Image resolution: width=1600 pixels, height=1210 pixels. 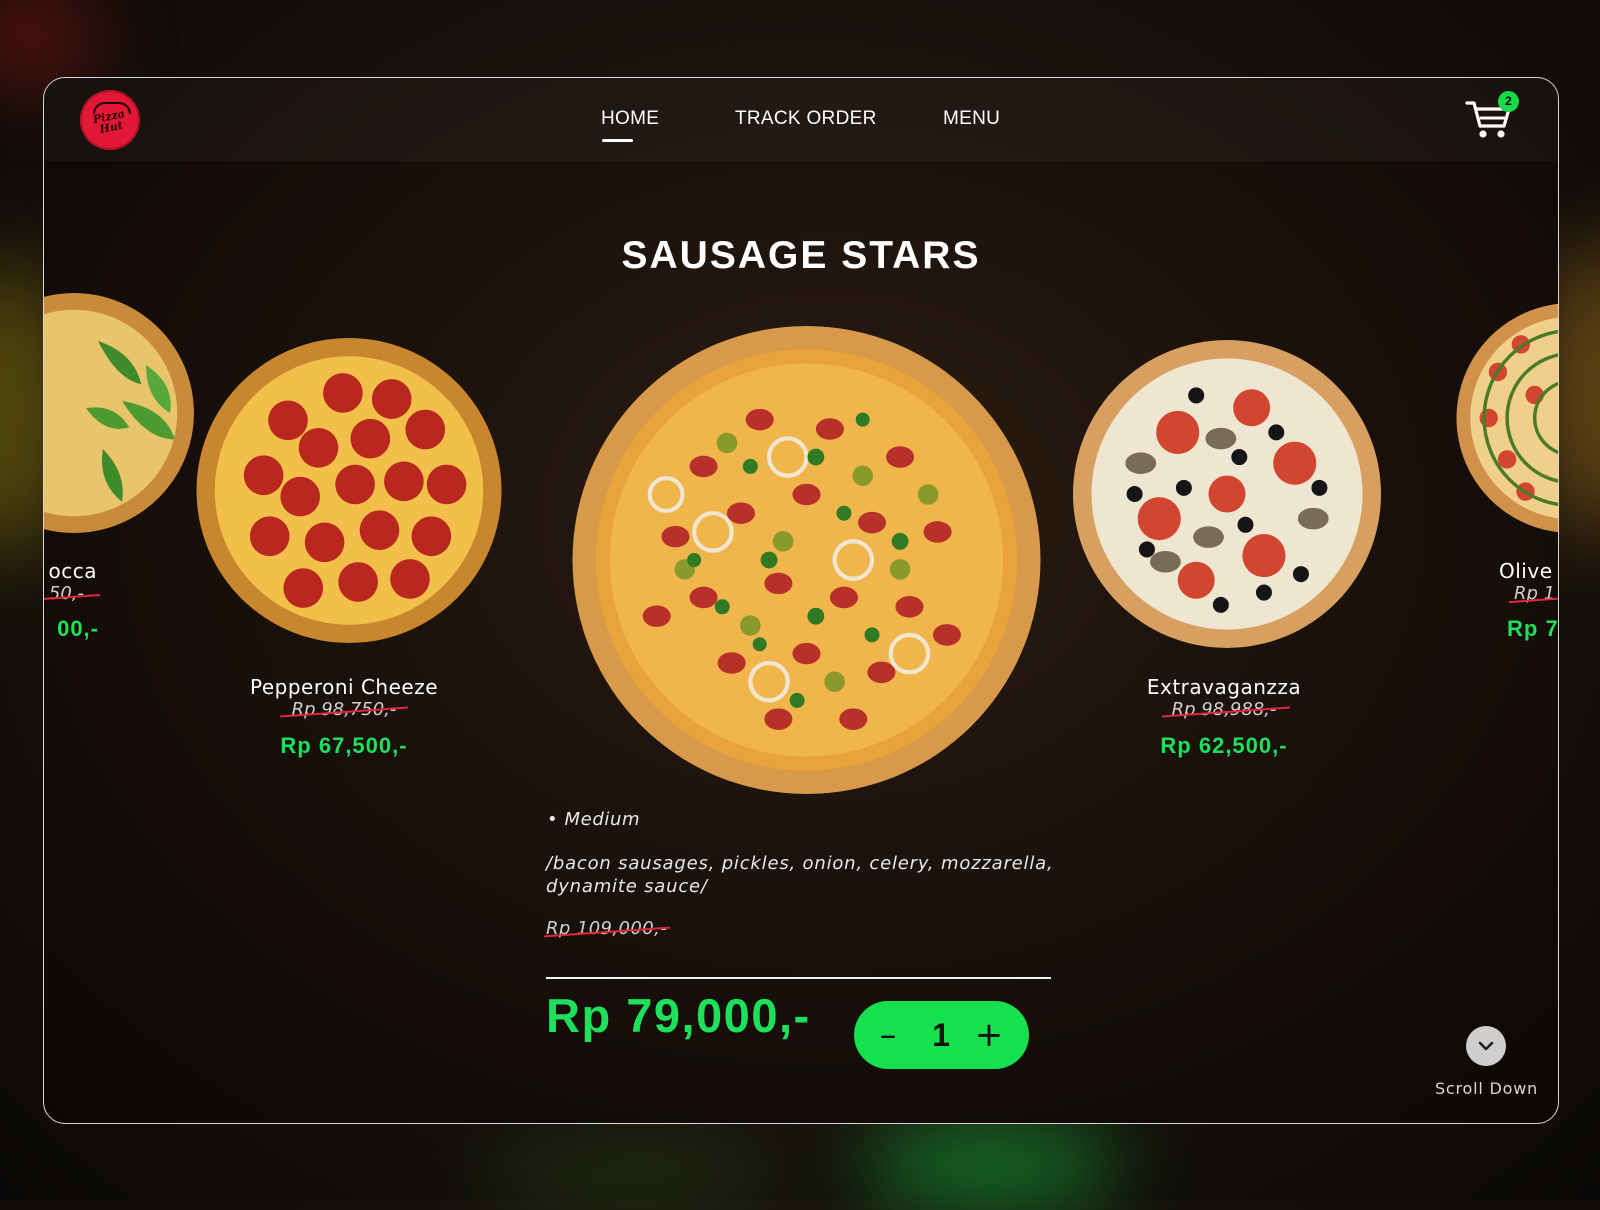 I want to click on product-price: Rp 7, so click(x=1533, y=628).